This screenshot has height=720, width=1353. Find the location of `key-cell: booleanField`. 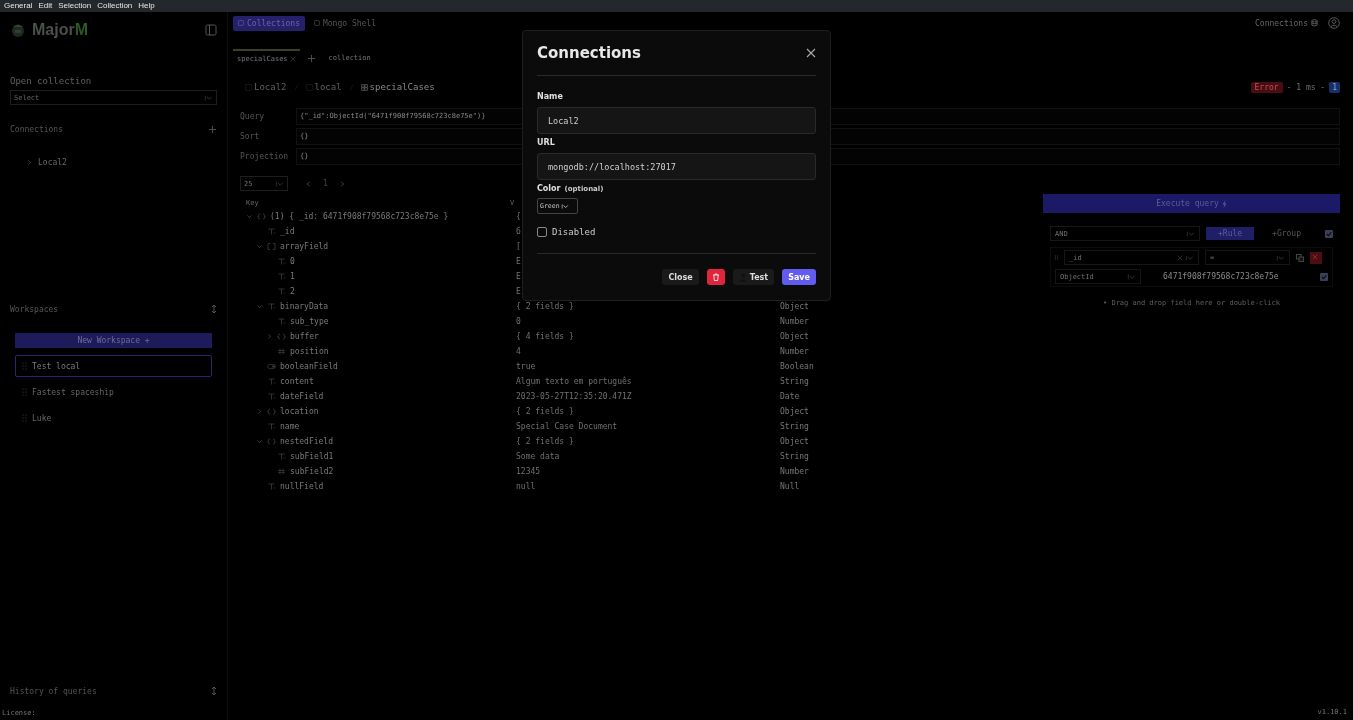

key-cell: booleanField is located at coordinates (309, 366).